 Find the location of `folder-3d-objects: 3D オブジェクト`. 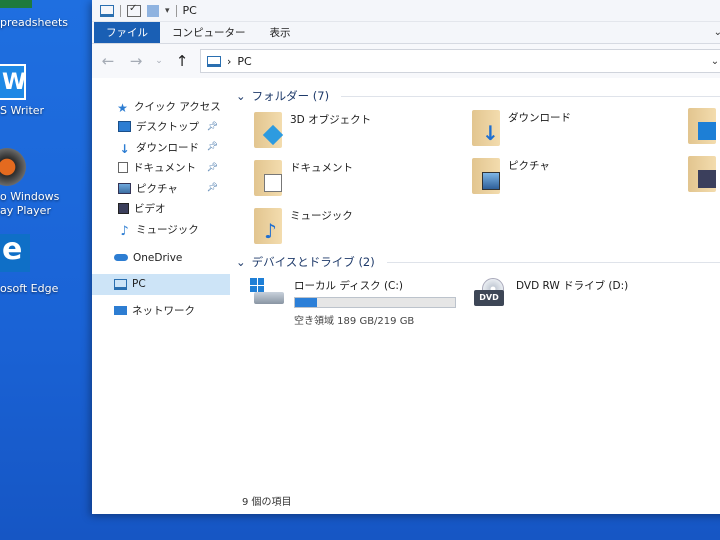

folder-3d-objects: 3D オブジェクト is located at coordinates (312, 130).